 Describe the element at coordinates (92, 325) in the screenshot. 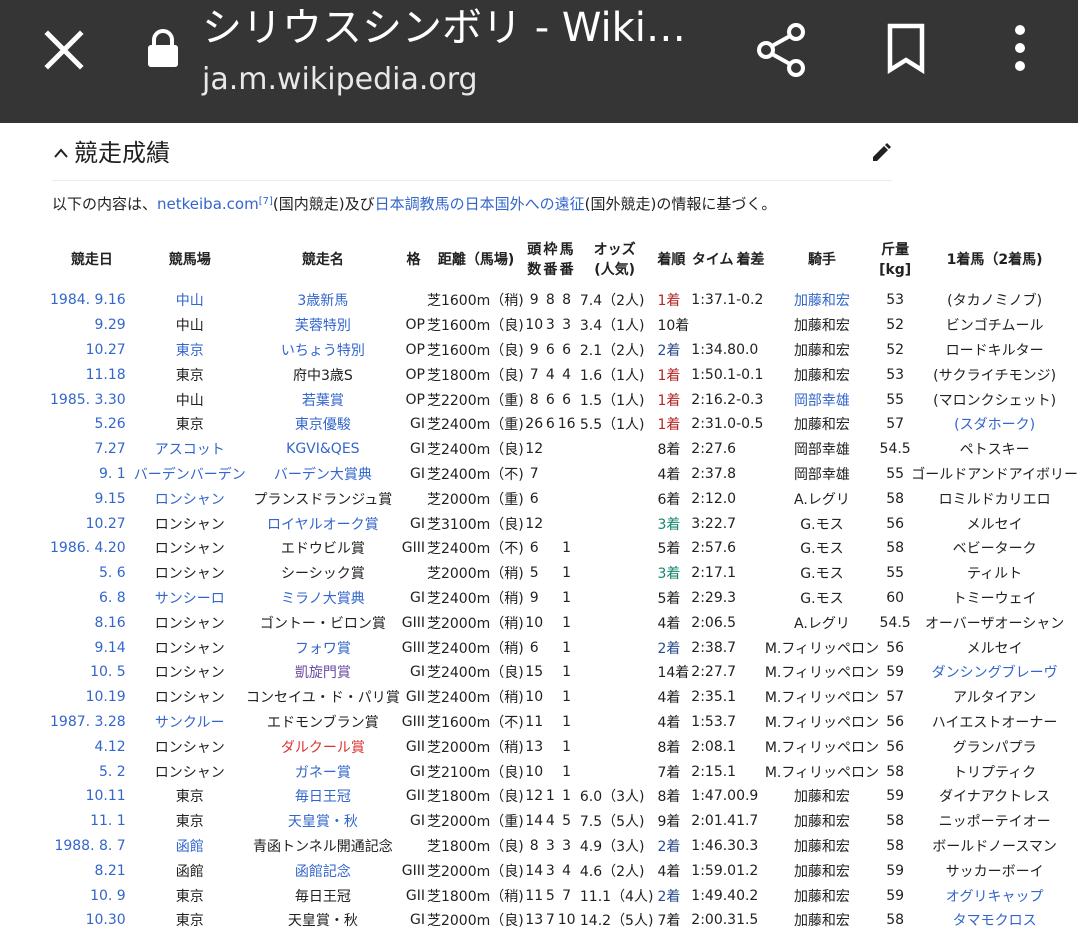

I see `date-cell: 9.29` at that location.